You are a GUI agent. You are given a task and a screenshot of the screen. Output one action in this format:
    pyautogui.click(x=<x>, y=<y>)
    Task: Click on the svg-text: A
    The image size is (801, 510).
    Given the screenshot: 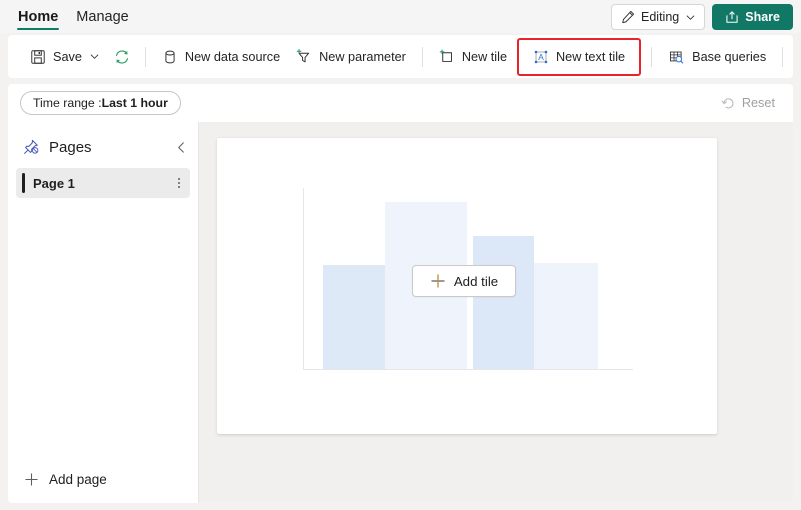 What is the action you would take?
    pyautogui.click(x=541, y=57)
    